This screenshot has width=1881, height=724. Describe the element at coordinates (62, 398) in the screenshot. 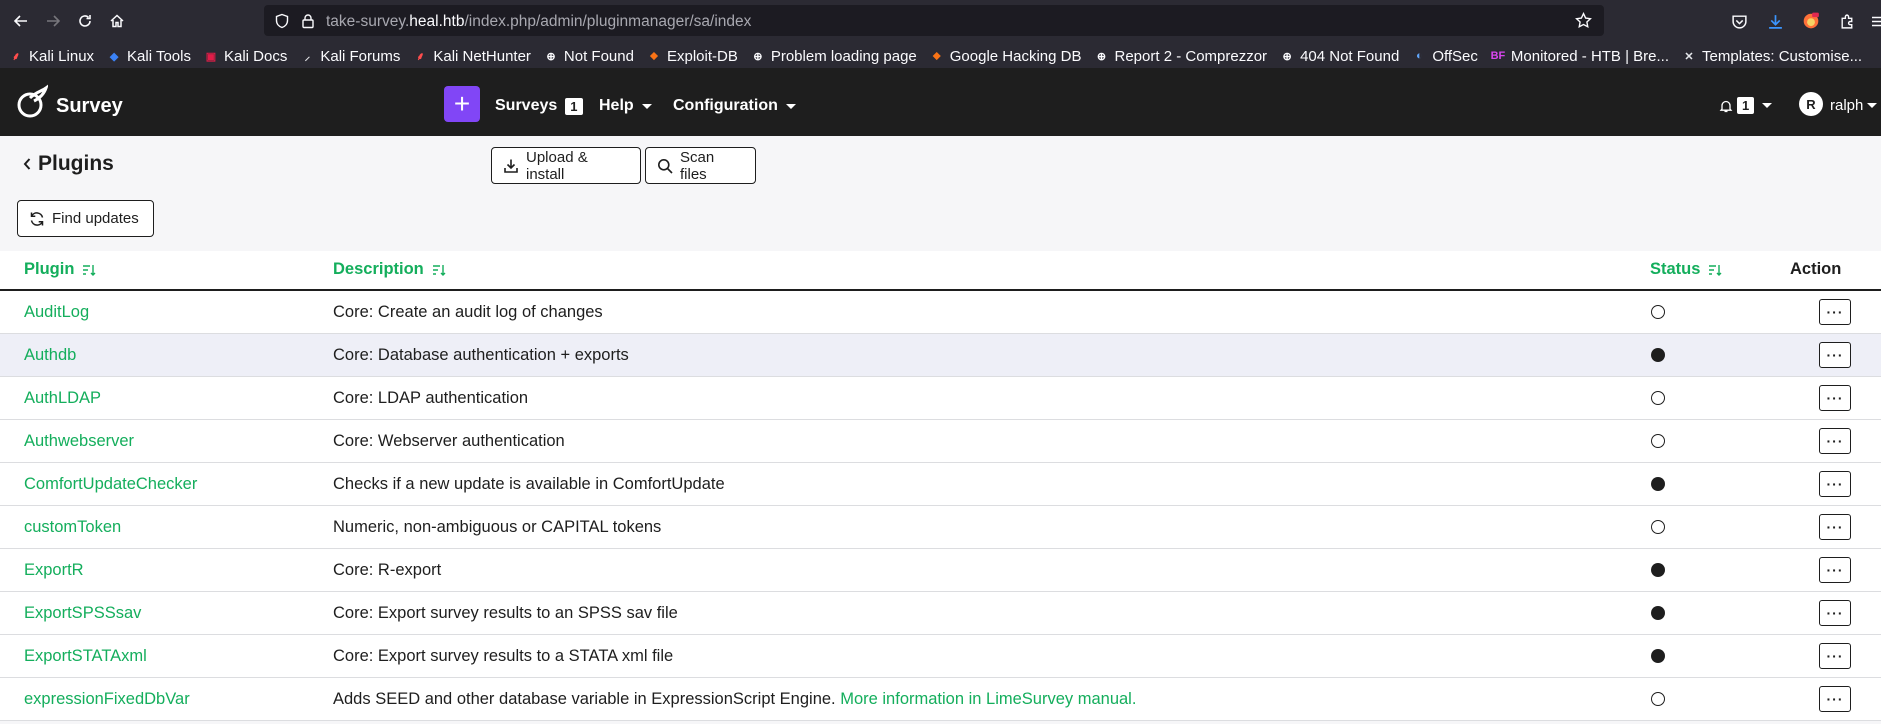

I see `plugin-name-link: AuthLDAP` at that location.